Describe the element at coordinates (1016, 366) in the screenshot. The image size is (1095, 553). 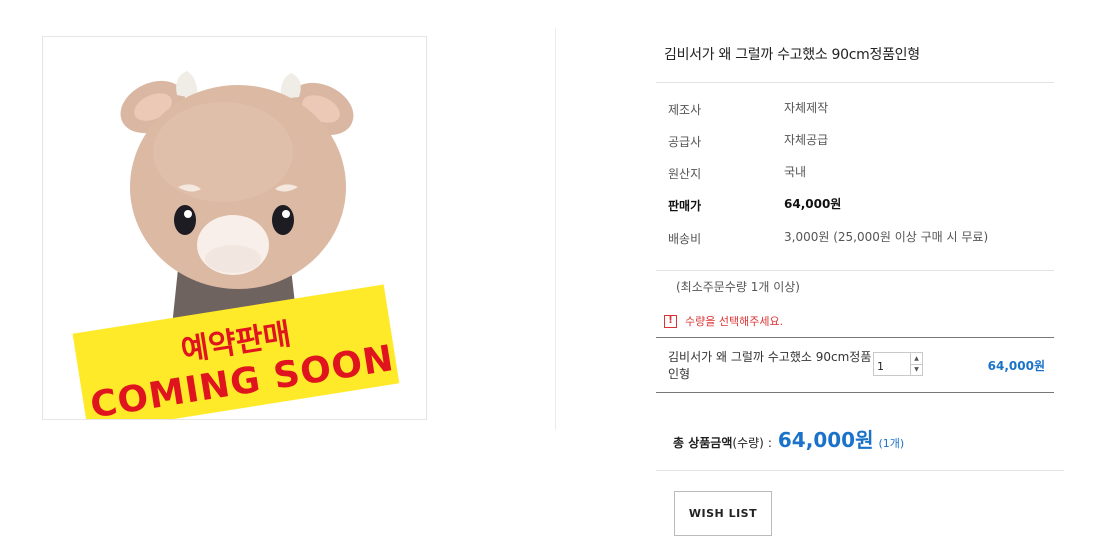
I see `option-price: 64,000원` at that location.